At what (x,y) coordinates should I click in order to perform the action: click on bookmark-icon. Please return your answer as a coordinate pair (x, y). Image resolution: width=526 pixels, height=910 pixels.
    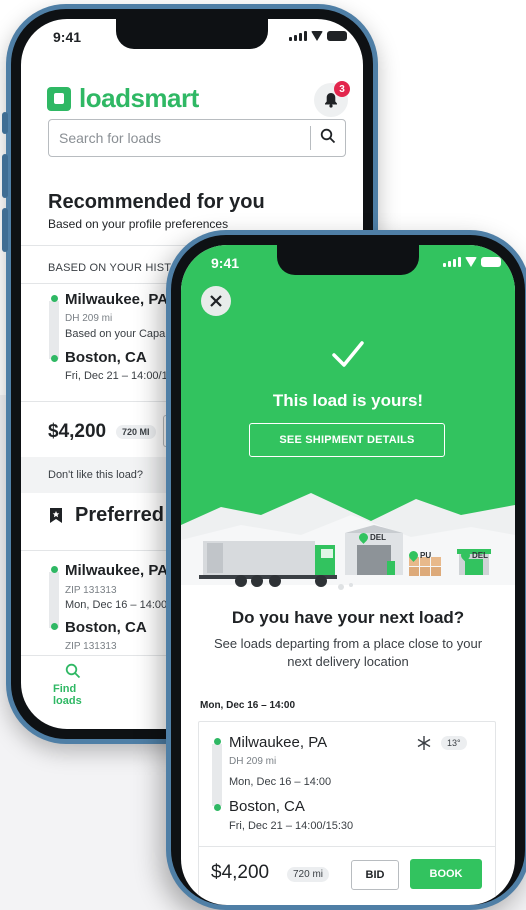
    Looking at the image, I should click on (56, 515).